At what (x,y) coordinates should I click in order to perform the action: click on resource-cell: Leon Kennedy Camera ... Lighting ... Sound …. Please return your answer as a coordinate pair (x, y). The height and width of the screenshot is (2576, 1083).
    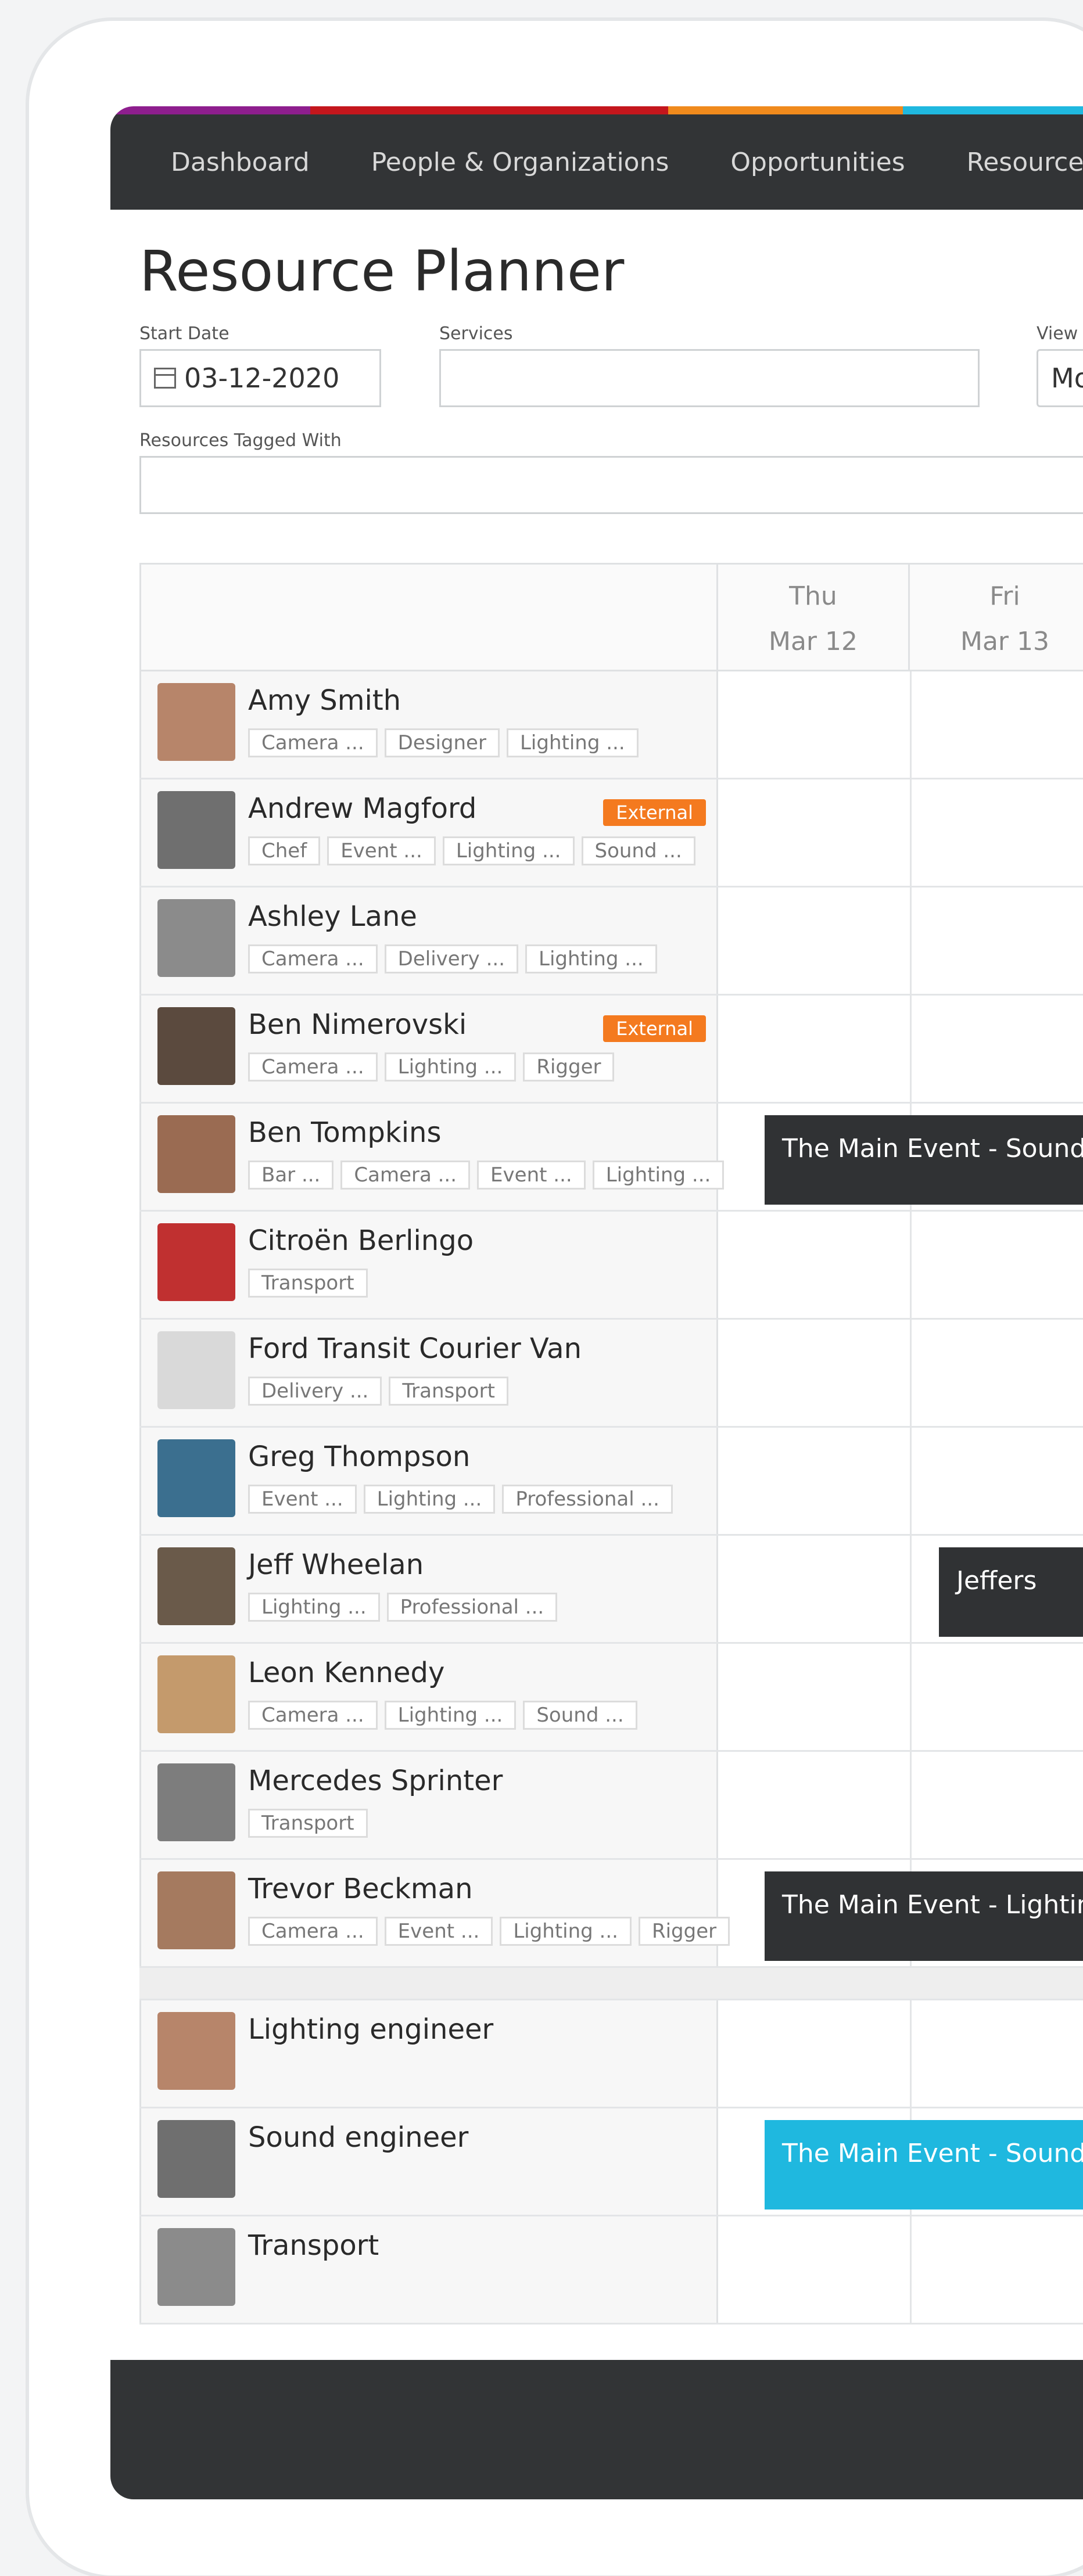
    Looking at the image, I should click on (428, 1697).